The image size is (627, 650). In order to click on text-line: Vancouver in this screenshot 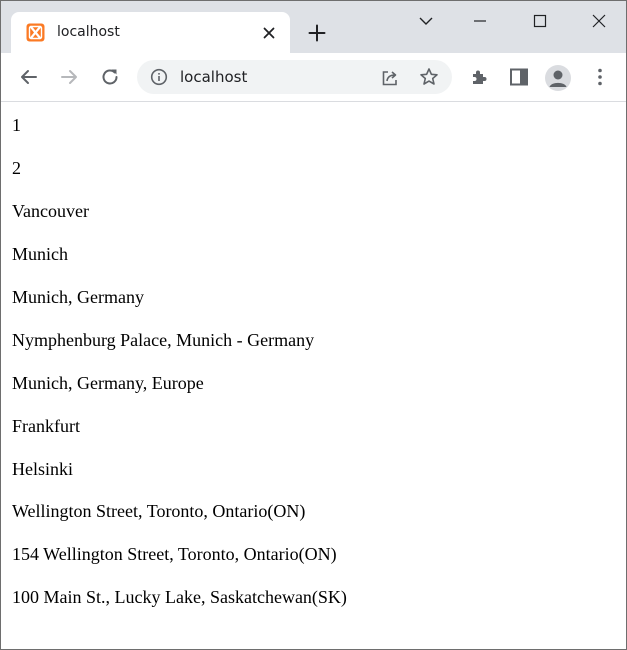, I will do `click(50, 211)`.